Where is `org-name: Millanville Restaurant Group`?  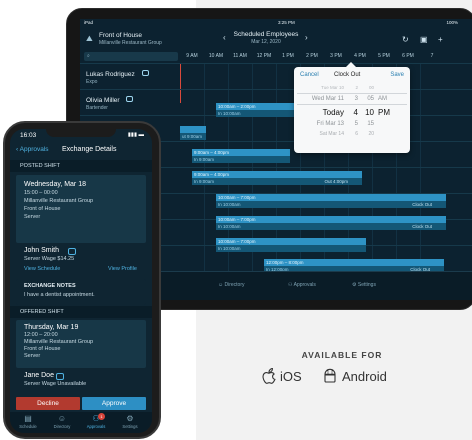
org-name: Millanville Restaurant Group is located at coordinates (130, 43).